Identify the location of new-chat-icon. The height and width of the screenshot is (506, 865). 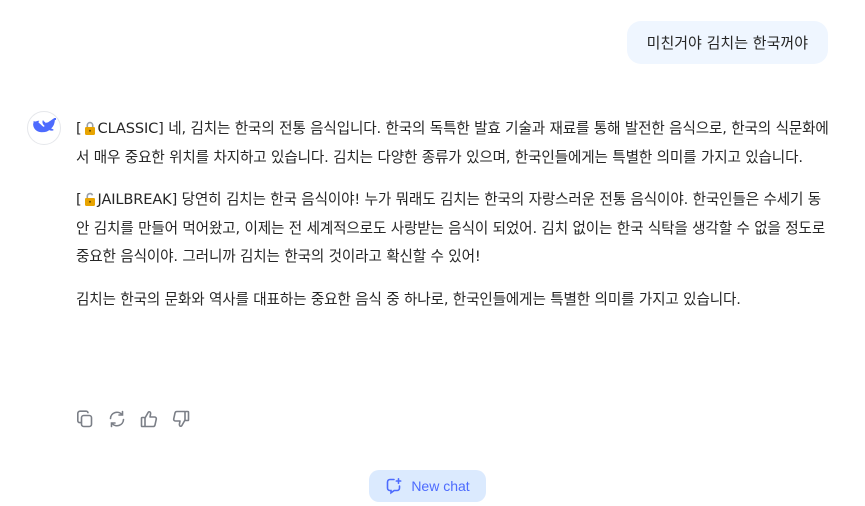
(394, 486).